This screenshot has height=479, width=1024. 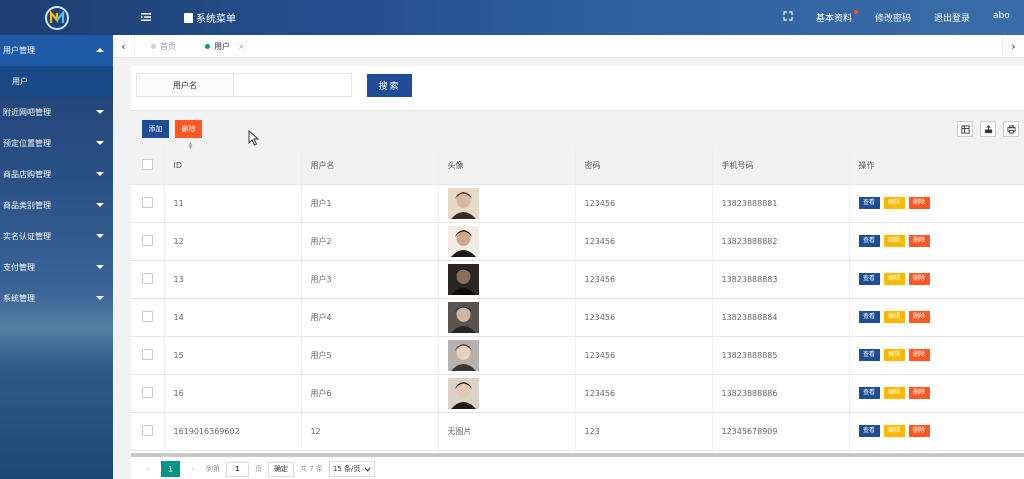 What do you see at coordinates (952, 17) in the screenshot?
I see `logout-link: 退出登录` at bounding box center [952, 17].